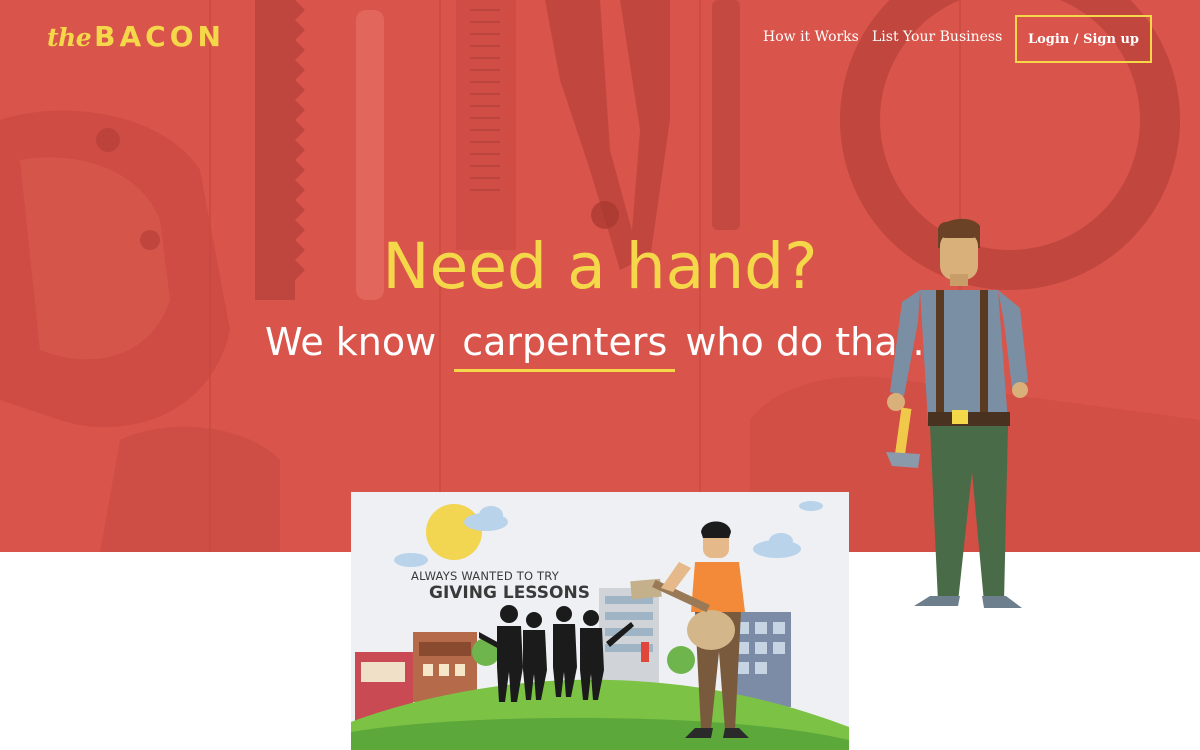 Image resolution: width=1200 pixels, height=750 pixels. Describe the element at coordinates (811, 37) in the screenshot. I see `nav-how-it-works: How it Works` at that location.